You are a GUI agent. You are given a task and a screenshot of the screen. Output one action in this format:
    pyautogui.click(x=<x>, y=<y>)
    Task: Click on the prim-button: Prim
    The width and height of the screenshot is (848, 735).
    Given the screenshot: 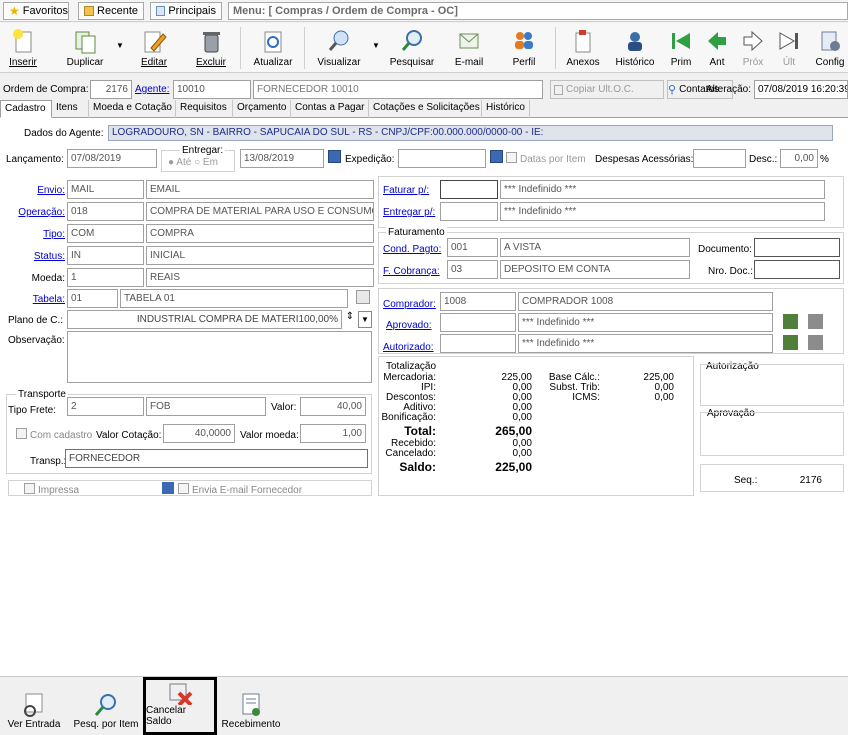 What is the action you would take?
    pyautogui.click(x=681, y=47)
    